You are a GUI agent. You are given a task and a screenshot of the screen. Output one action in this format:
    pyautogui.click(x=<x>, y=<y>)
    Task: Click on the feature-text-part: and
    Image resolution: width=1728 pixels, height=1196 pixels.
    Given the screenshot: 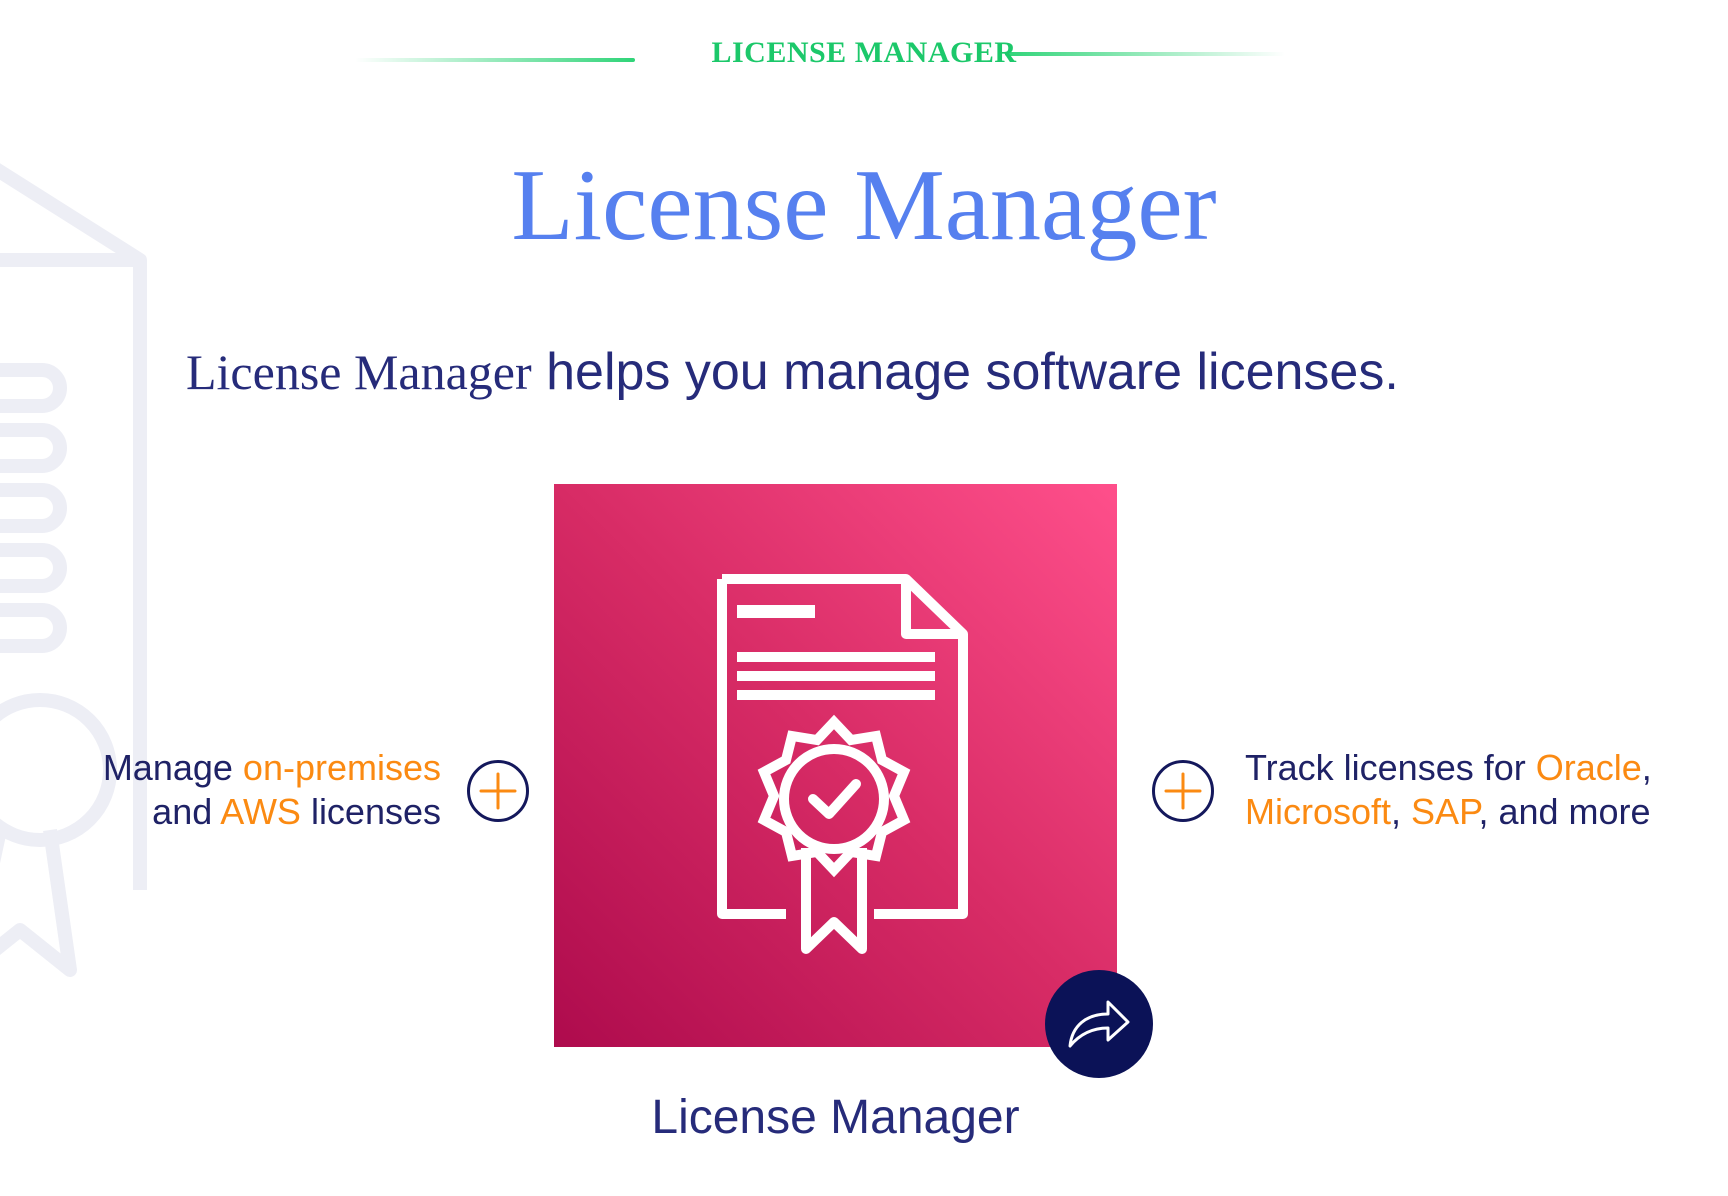 What is the action you would take?
    pyautogui.click(x=186, y=811)
    